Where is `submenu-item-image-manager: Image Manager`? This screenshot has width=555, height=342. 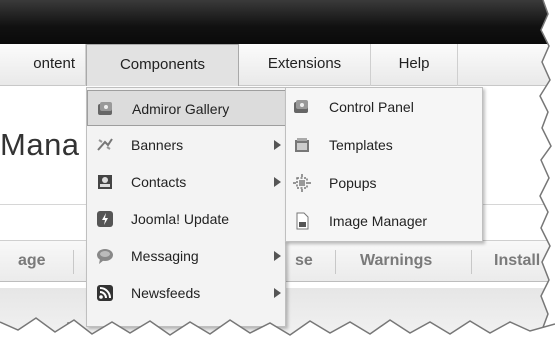
submenu-item-image-manager: Image Manager is located at coordinates (385, 221).